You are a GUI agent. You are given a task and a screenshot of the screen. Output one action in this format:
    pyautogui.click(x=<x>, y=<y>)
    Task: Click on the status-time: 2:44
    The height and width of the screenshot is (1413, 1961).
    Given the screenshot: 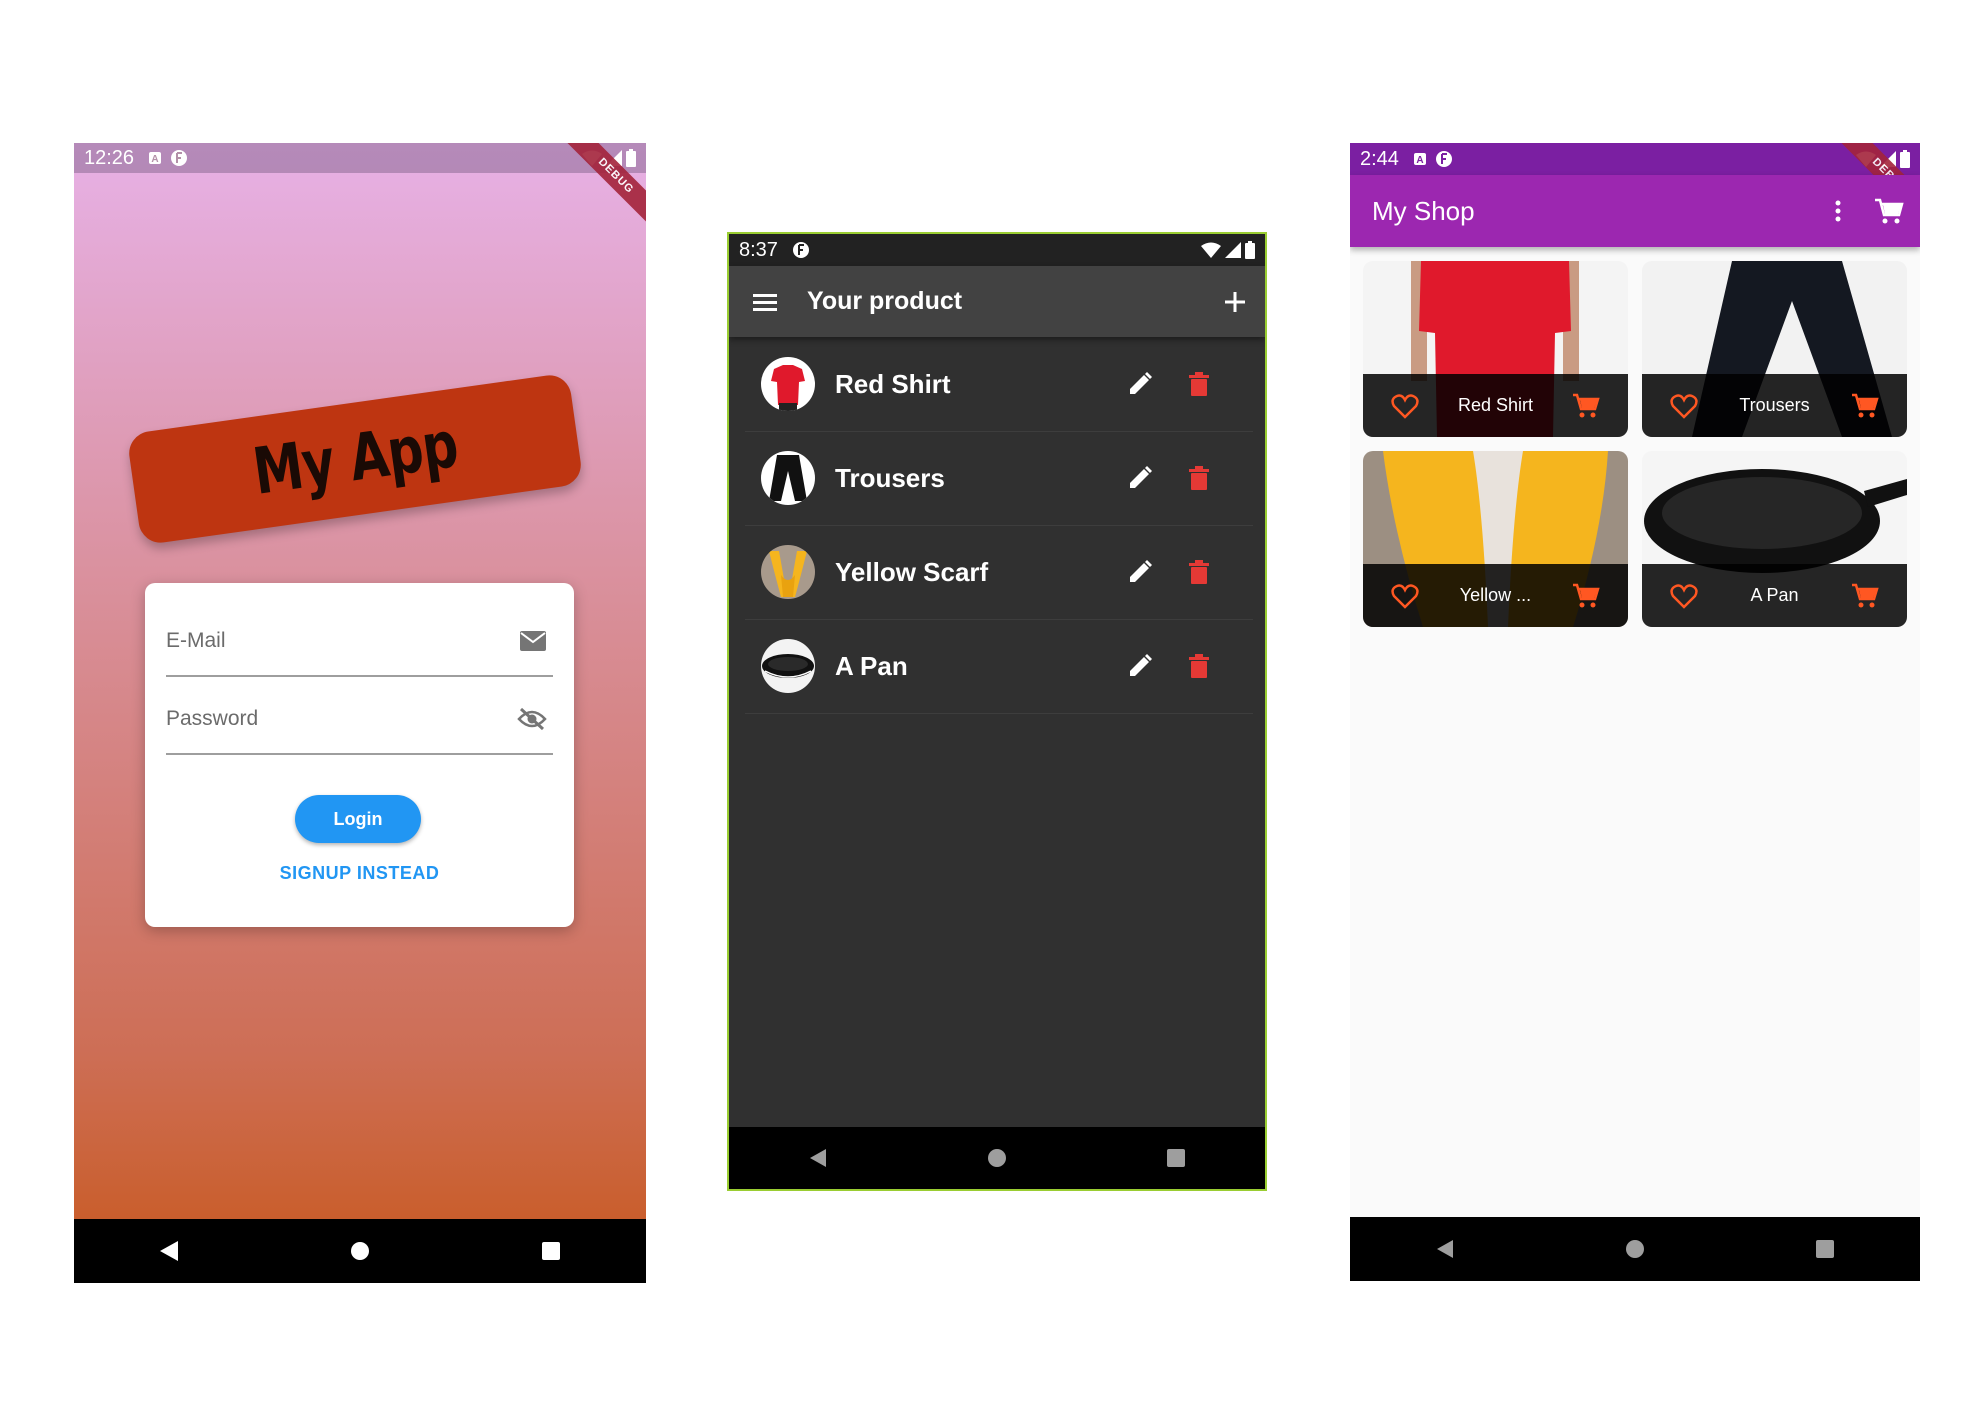 What is the action you would take?
    pyautogui.click(x=1379, y=158)
    